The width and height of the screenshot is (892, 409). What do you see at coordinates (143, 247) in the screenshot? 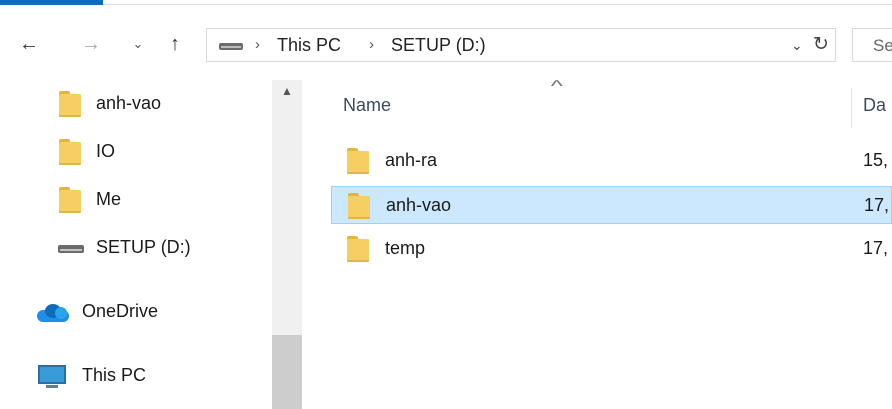
I see `sidebar-item-label: SETUP (D:)` at bounding box center [143, 247].